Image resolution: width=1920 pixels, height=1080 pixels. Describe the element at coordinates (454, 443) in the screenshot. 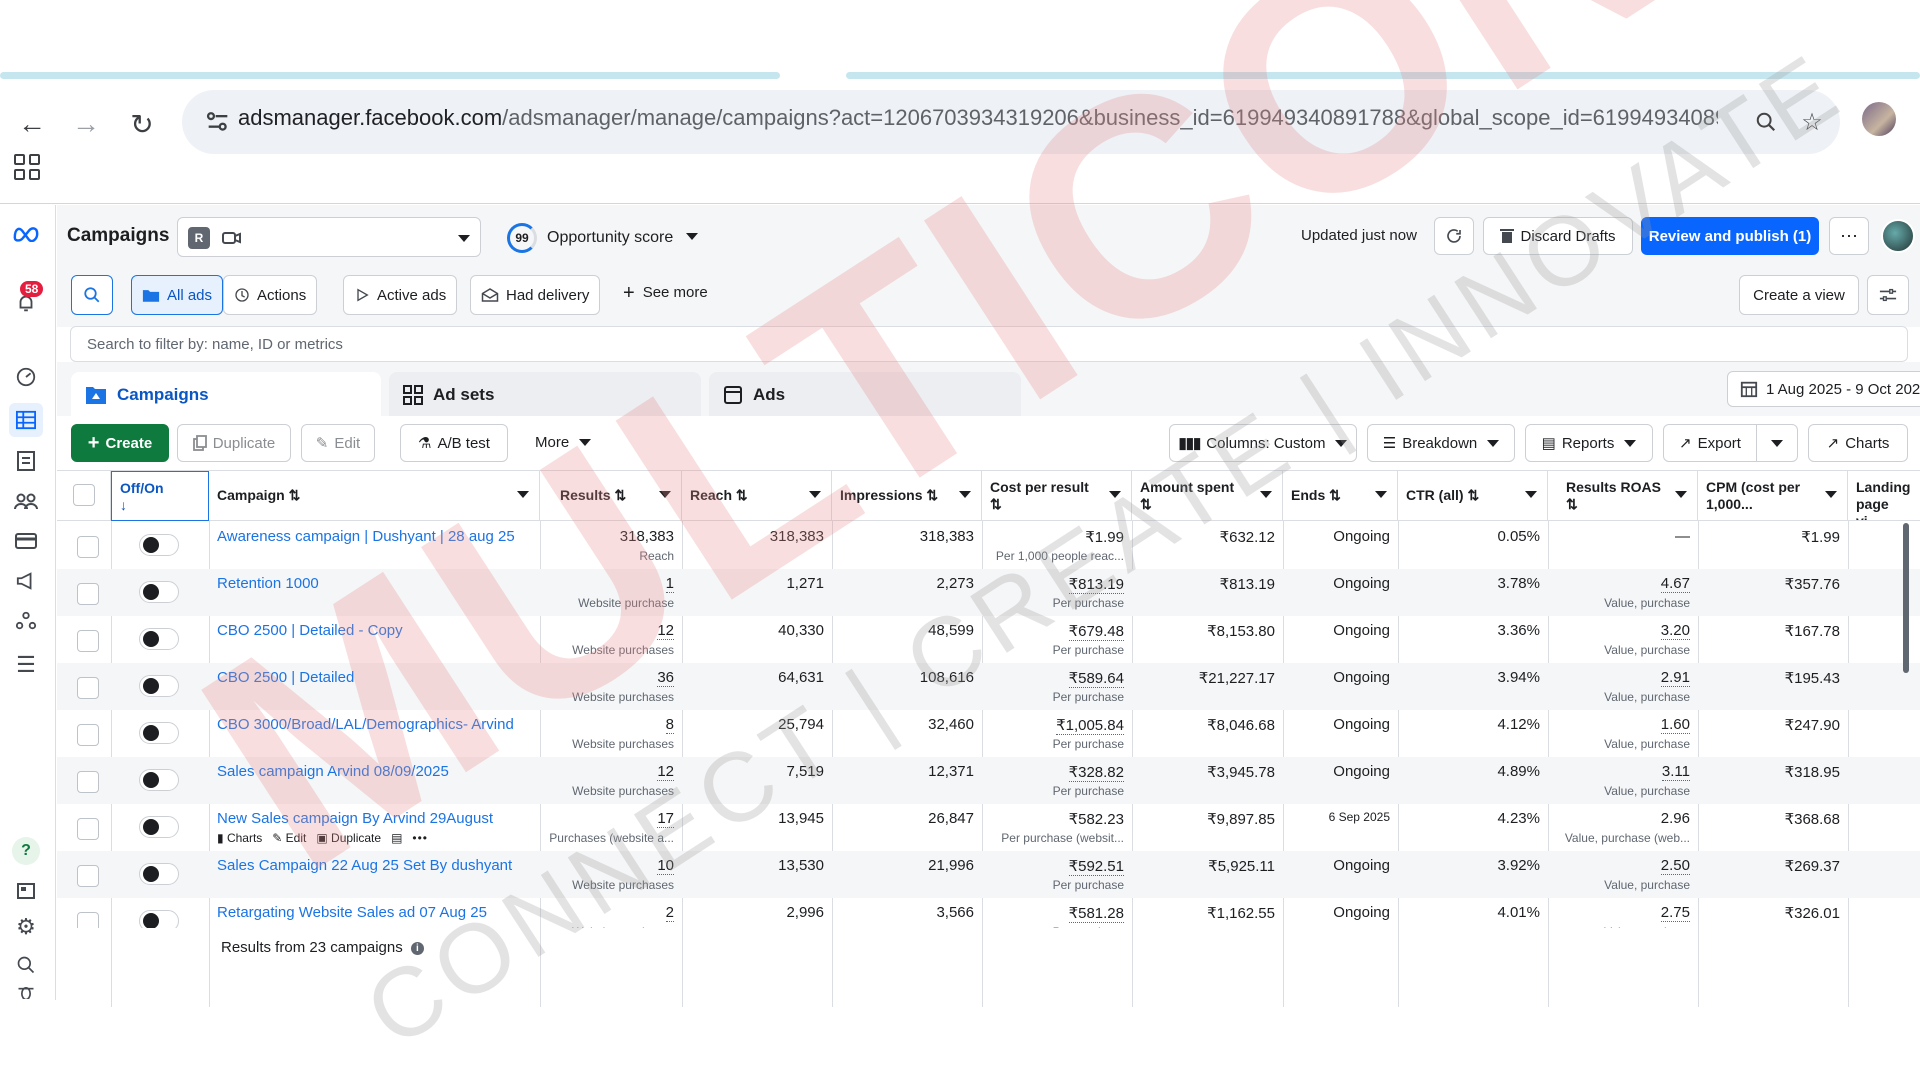

I see `ab-test-button: ⚗ A/B test` at that location.